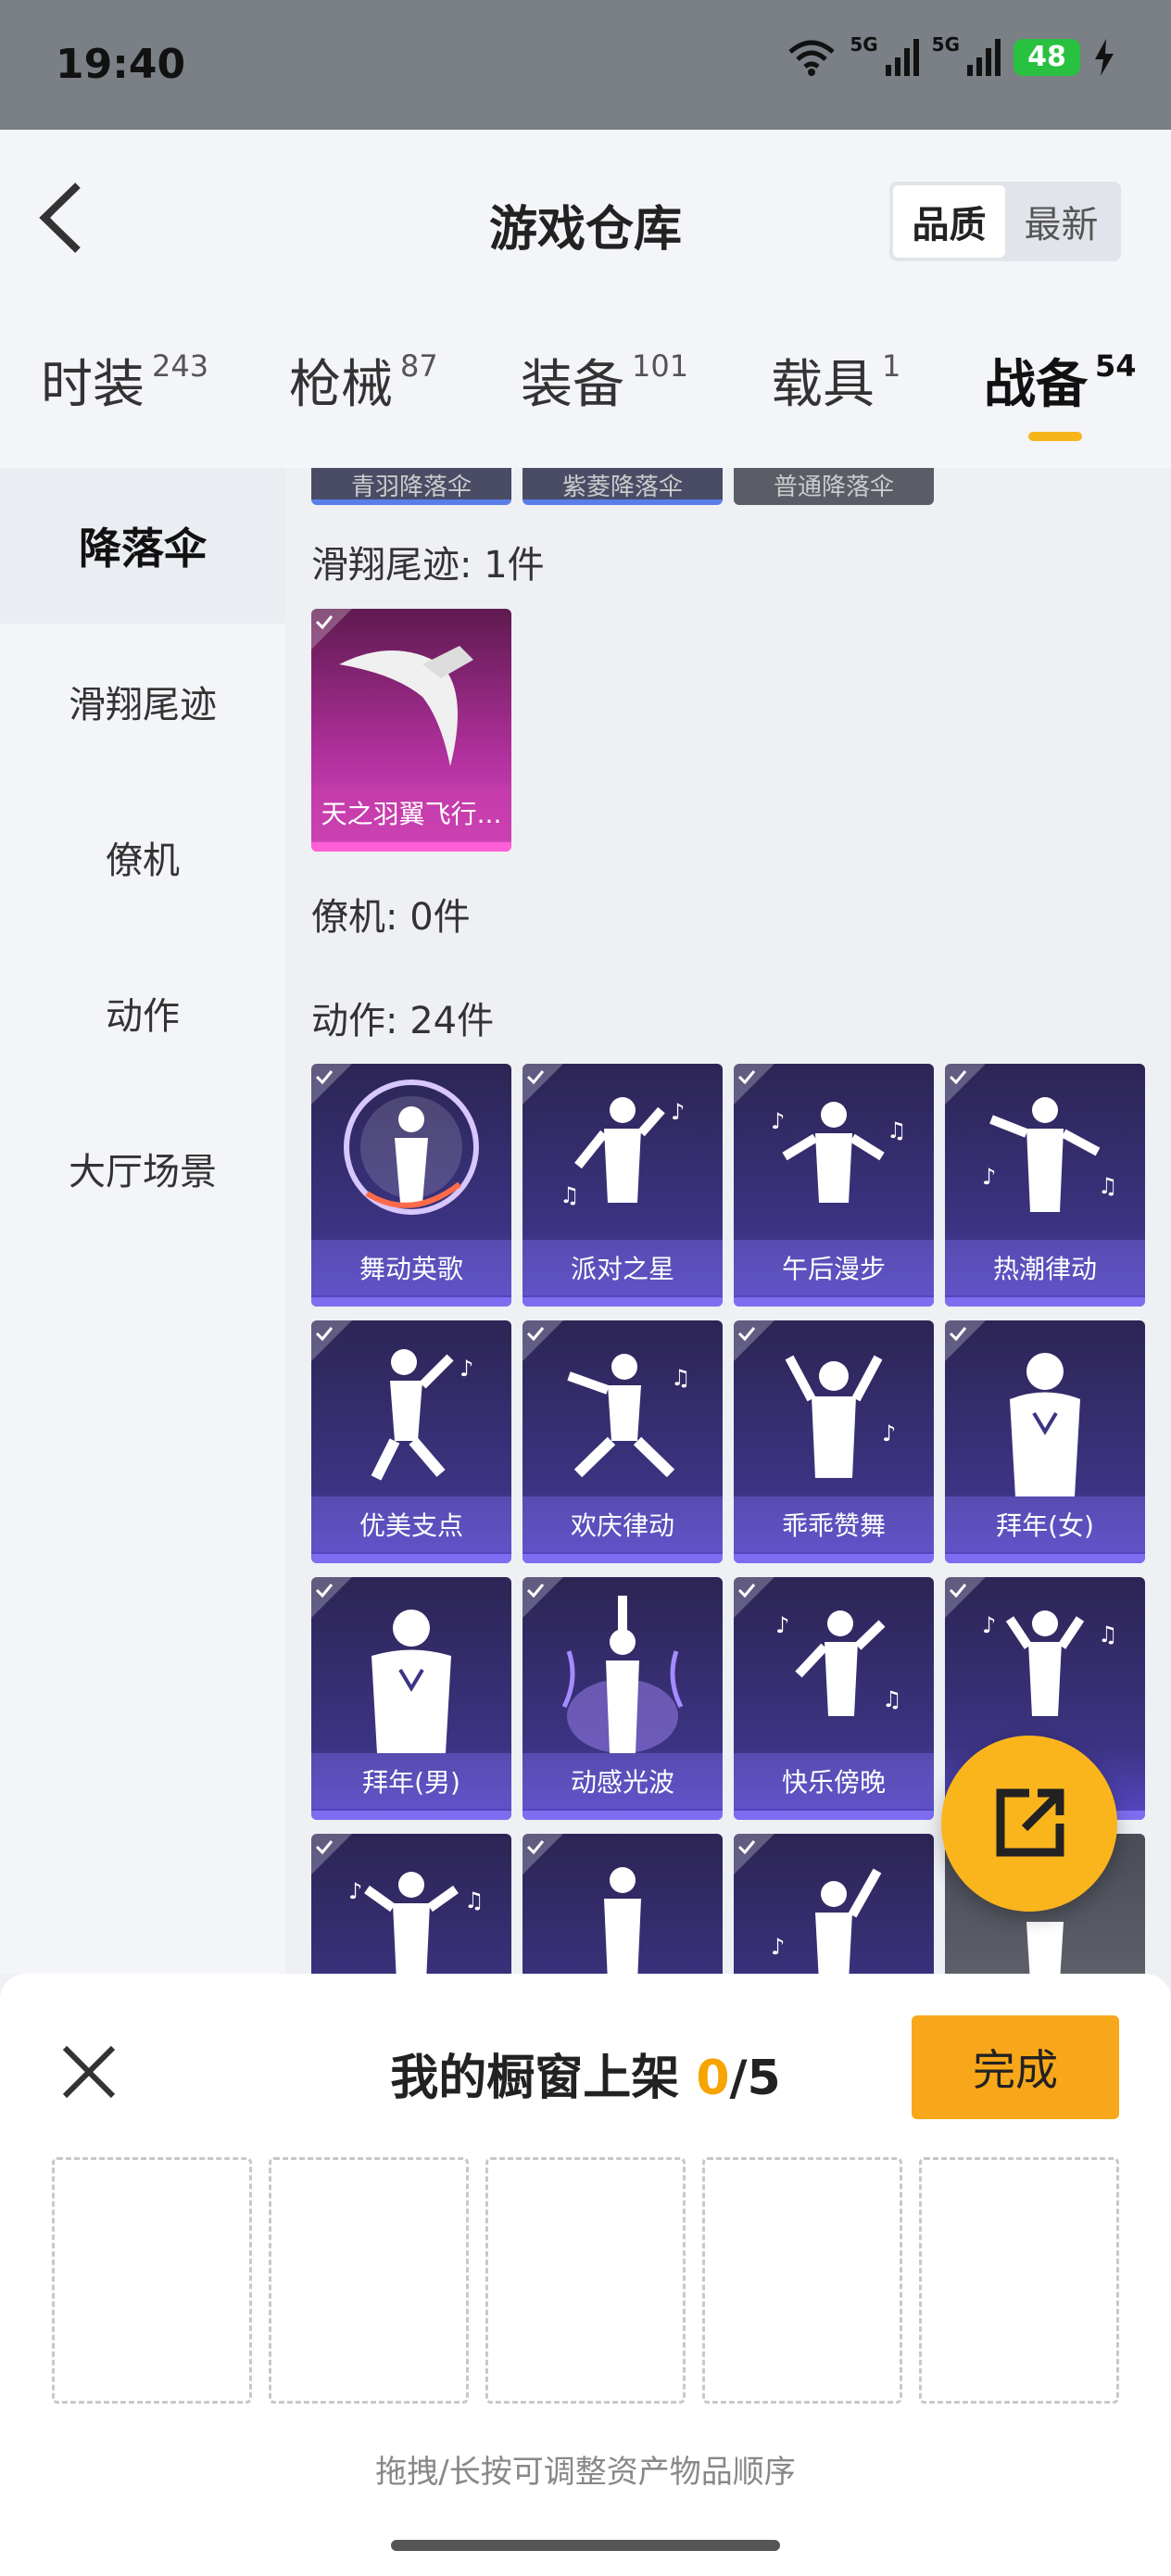 The width and height of the screenshot is (1171, 2576). Describe the element at coordinates (1016, 2067) in the screenshot. I see `done-button: 完成` at that location.